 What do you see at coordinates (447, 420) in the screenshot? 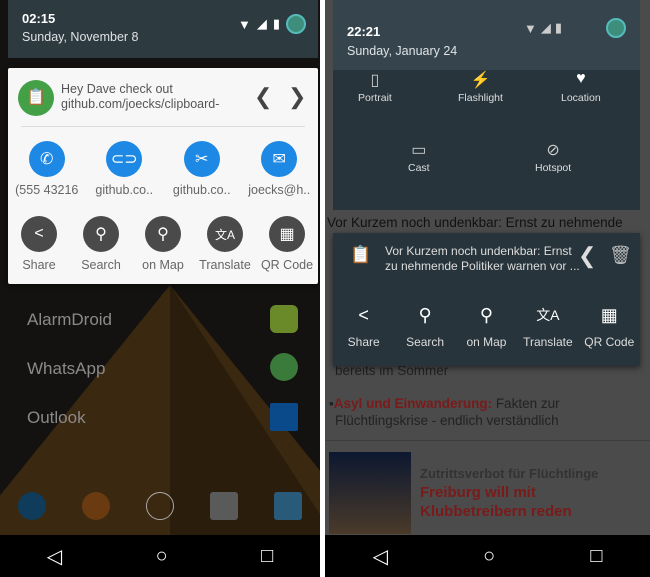
I see `article-link-line-2: Flüchtlingskrise - endlich verständlich` at bounding box center [447, 420].